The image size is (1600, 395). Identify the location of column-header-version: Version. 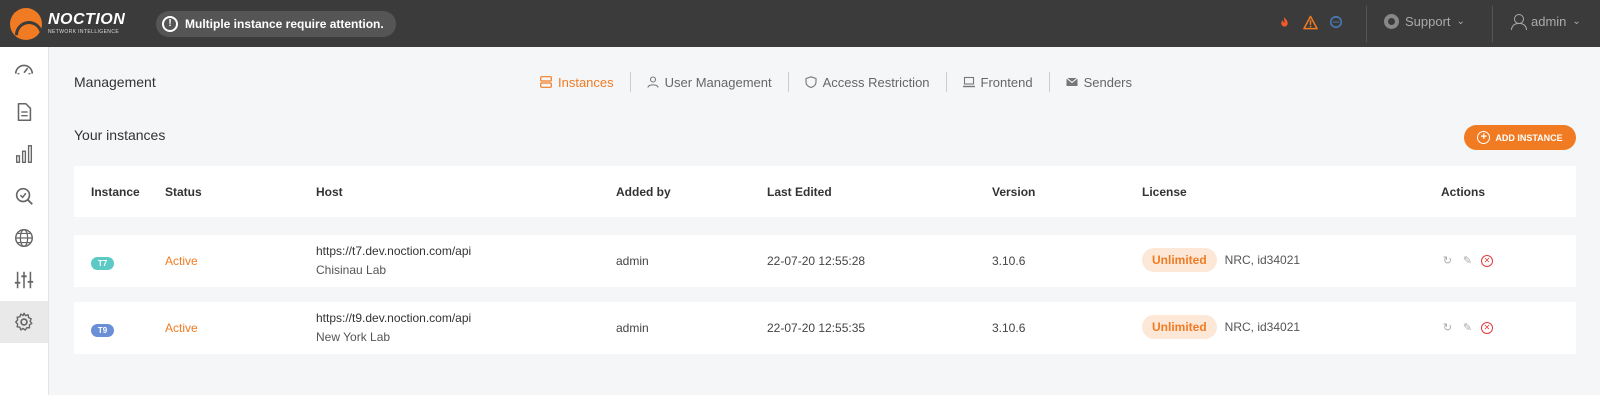
(1014, 192).